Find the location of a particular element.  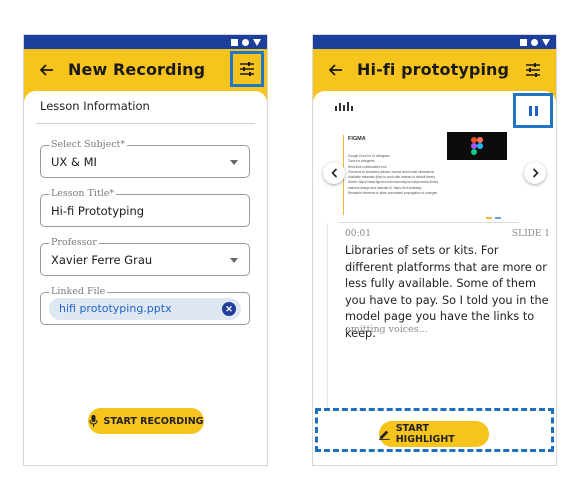

slide-title: FIGMA is located at coordinates (357, 139).